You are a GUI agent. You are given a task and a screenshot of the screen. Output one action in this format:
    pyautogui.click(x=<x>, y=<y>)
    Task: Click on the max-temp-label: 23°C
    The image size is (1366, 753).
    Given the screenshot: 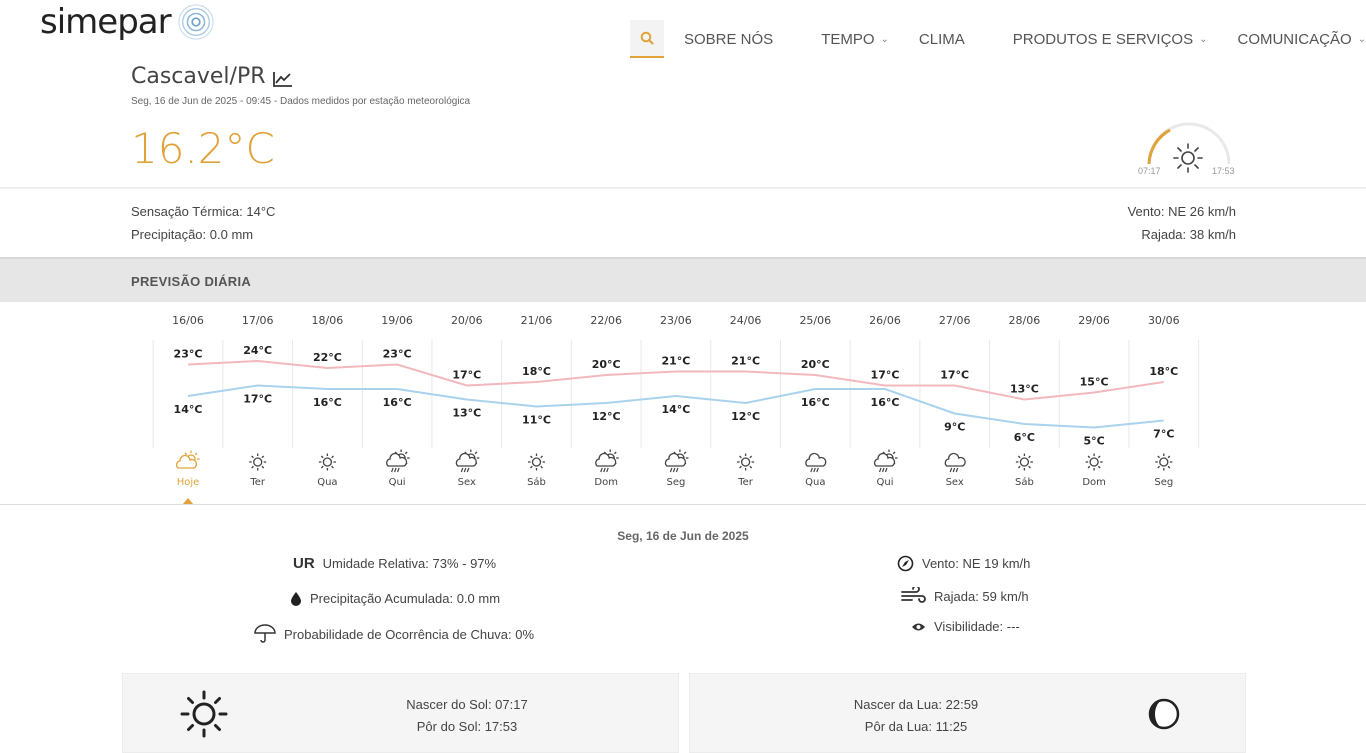 What is the action you would take?
    pyautogui.click(x=397, y=354)
    